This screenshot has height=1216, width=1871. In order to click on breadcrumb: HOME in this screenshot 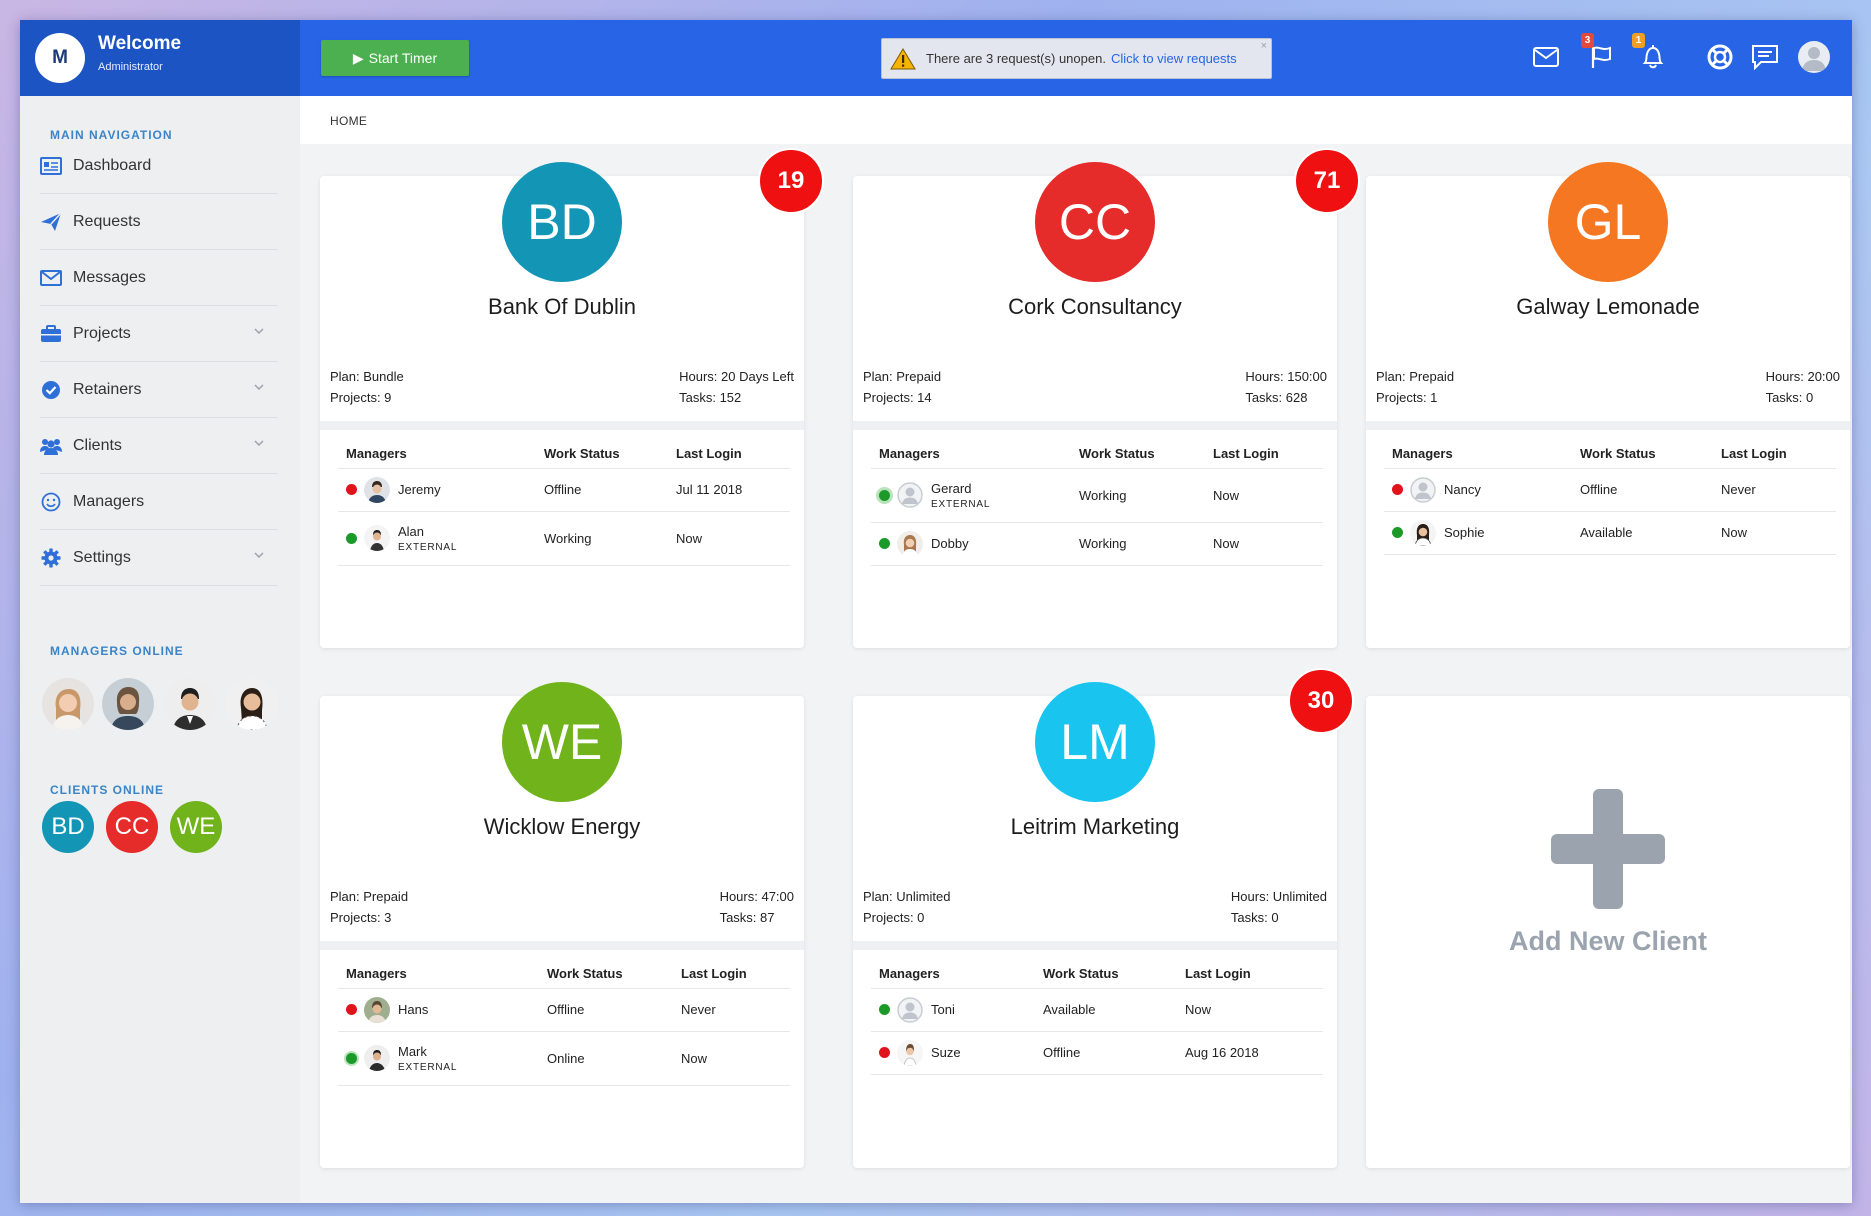, I will do `click(348, 121)`.